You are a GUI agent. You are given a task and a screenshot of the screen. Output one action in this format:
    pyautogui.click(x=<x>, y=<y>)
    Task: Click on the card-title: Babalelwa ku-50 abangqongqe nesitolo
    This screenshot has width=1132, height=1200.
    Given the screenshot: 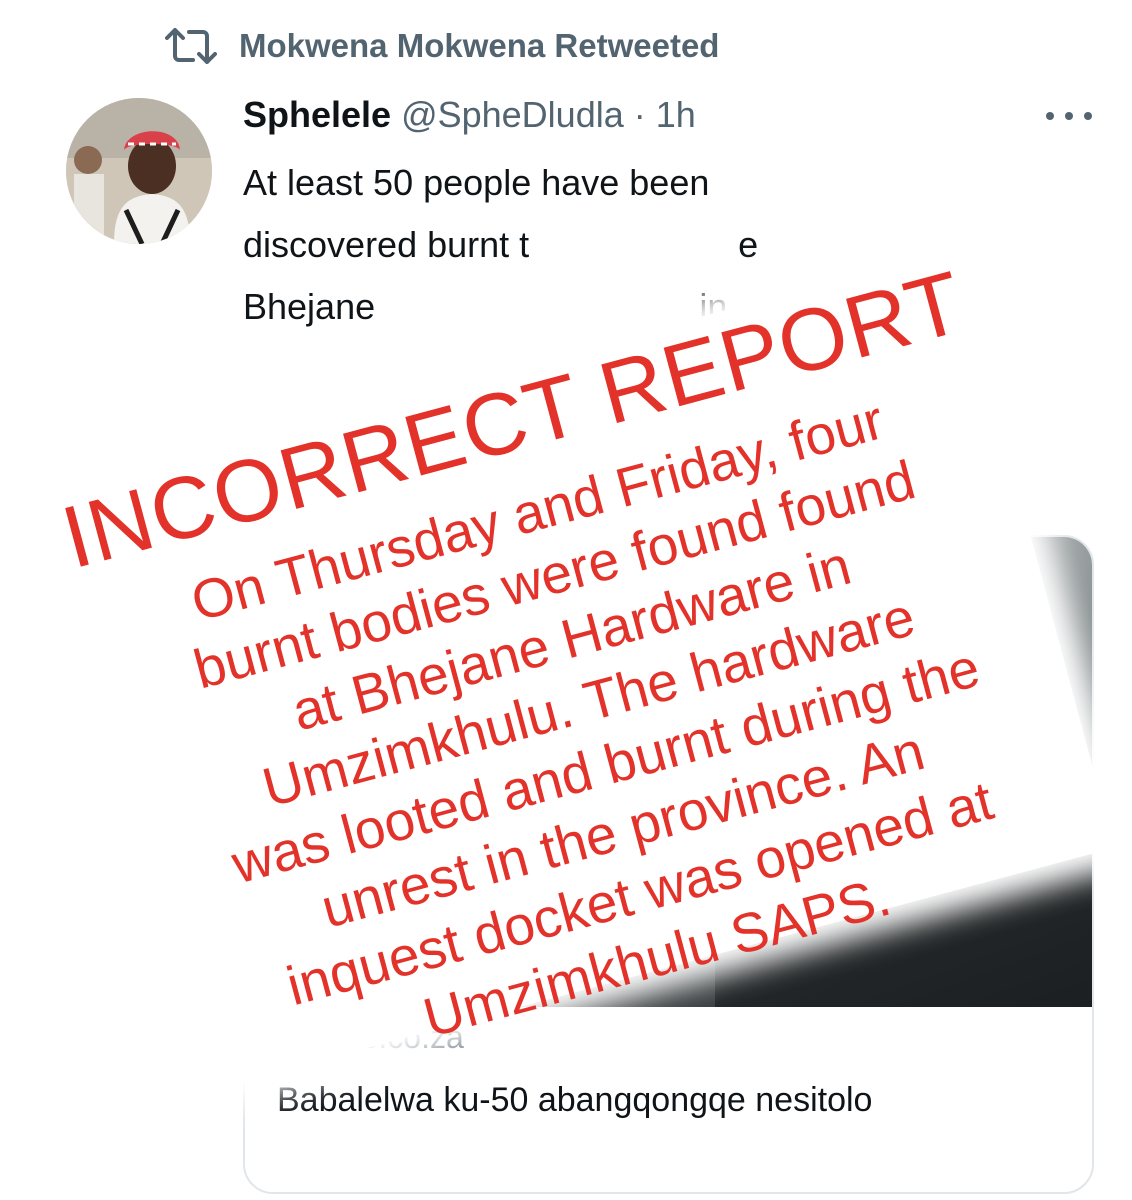 What is the action you would take?
    pyautogui.click(x=575, y=1100)
    